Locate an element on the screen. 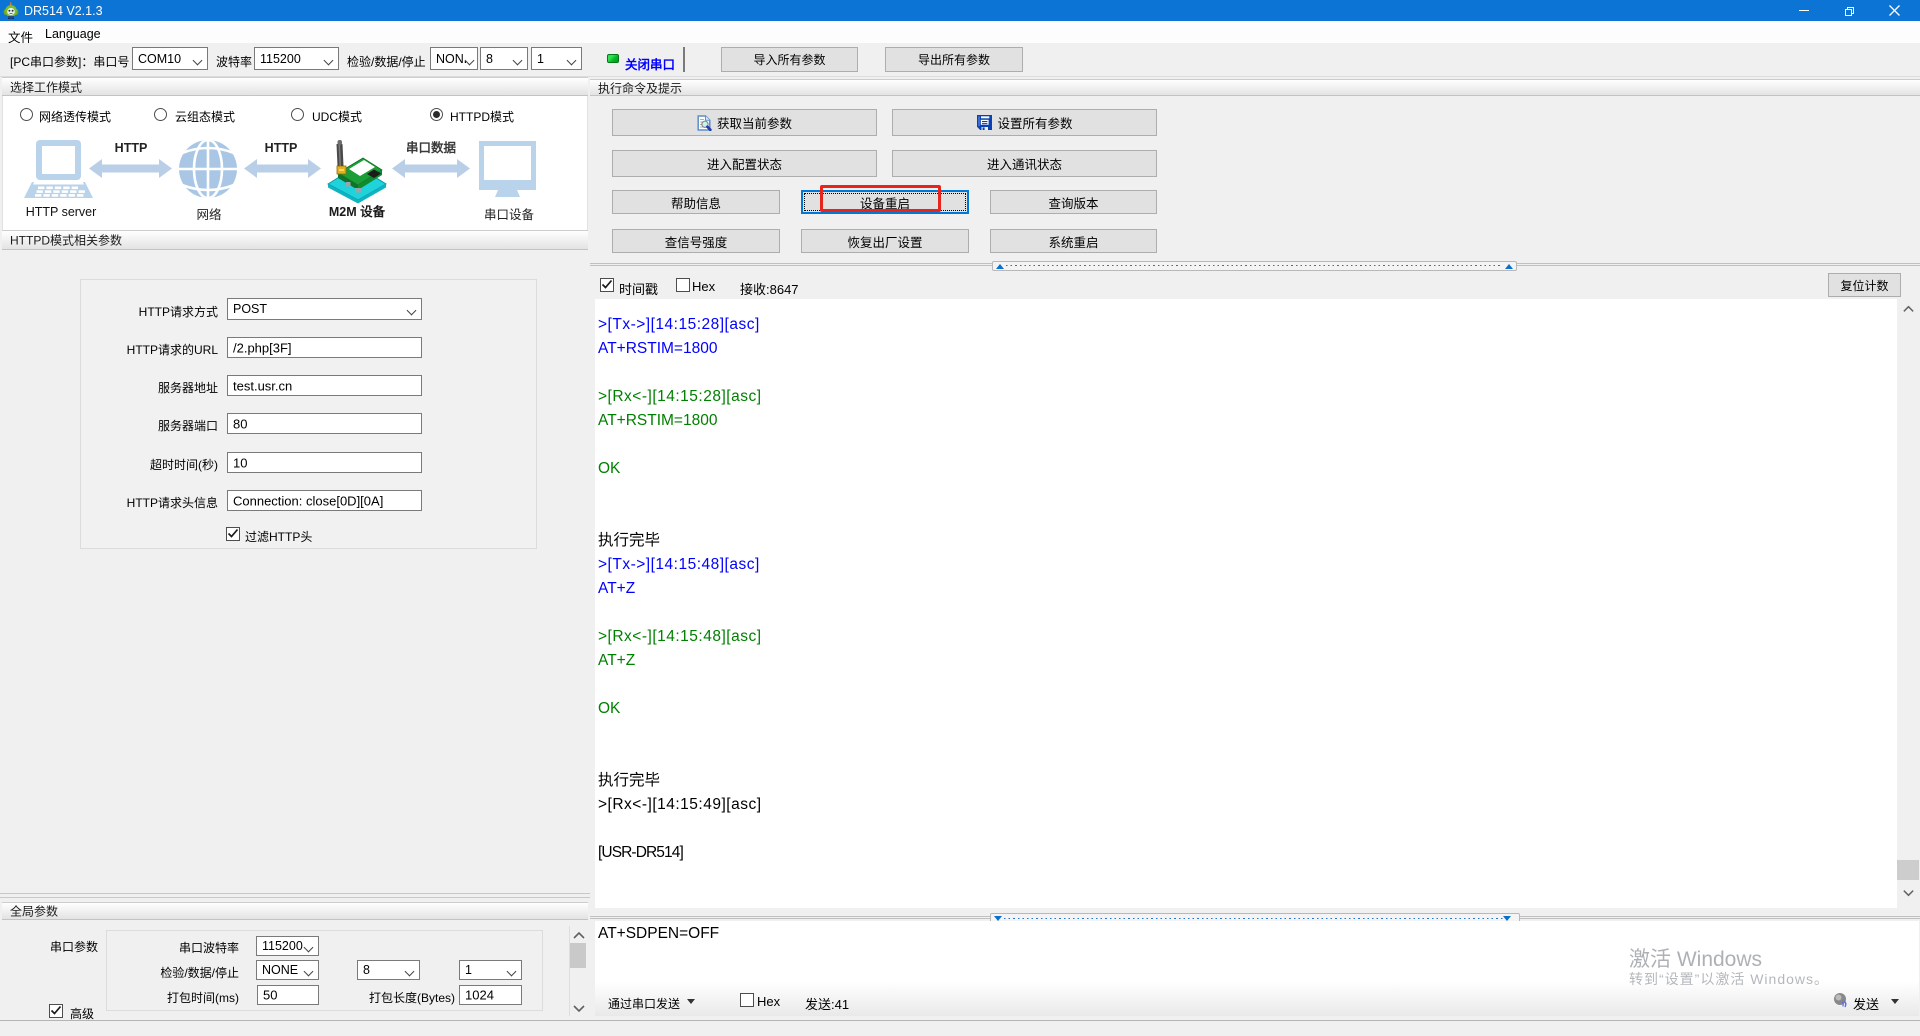 The image size is (1920, 1036). svg-text: 串口设备 is located at coordinates (509, 214).